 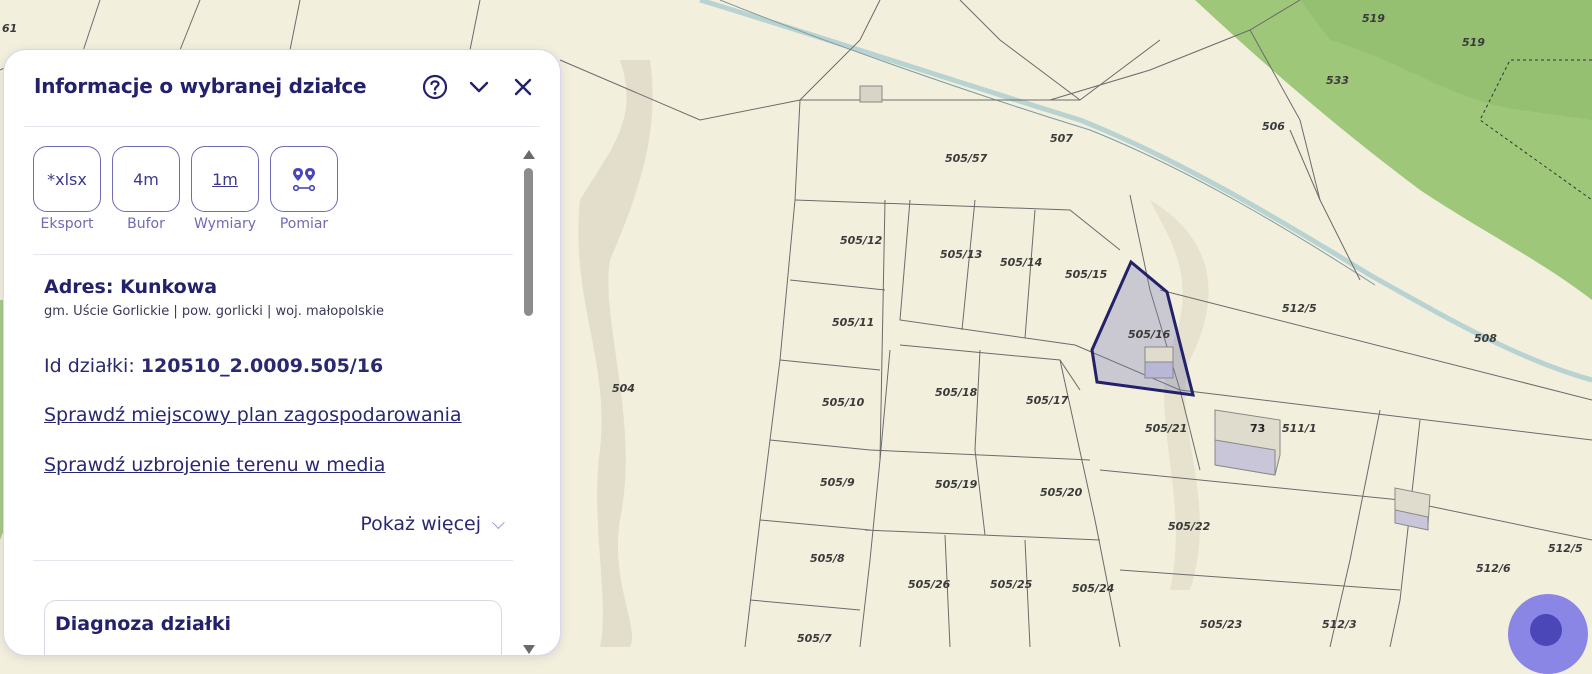 What do you see at coordinates (956, 392) in the screenshot?
I see `plot-label: 505/18` at bounding box center [956, 392].